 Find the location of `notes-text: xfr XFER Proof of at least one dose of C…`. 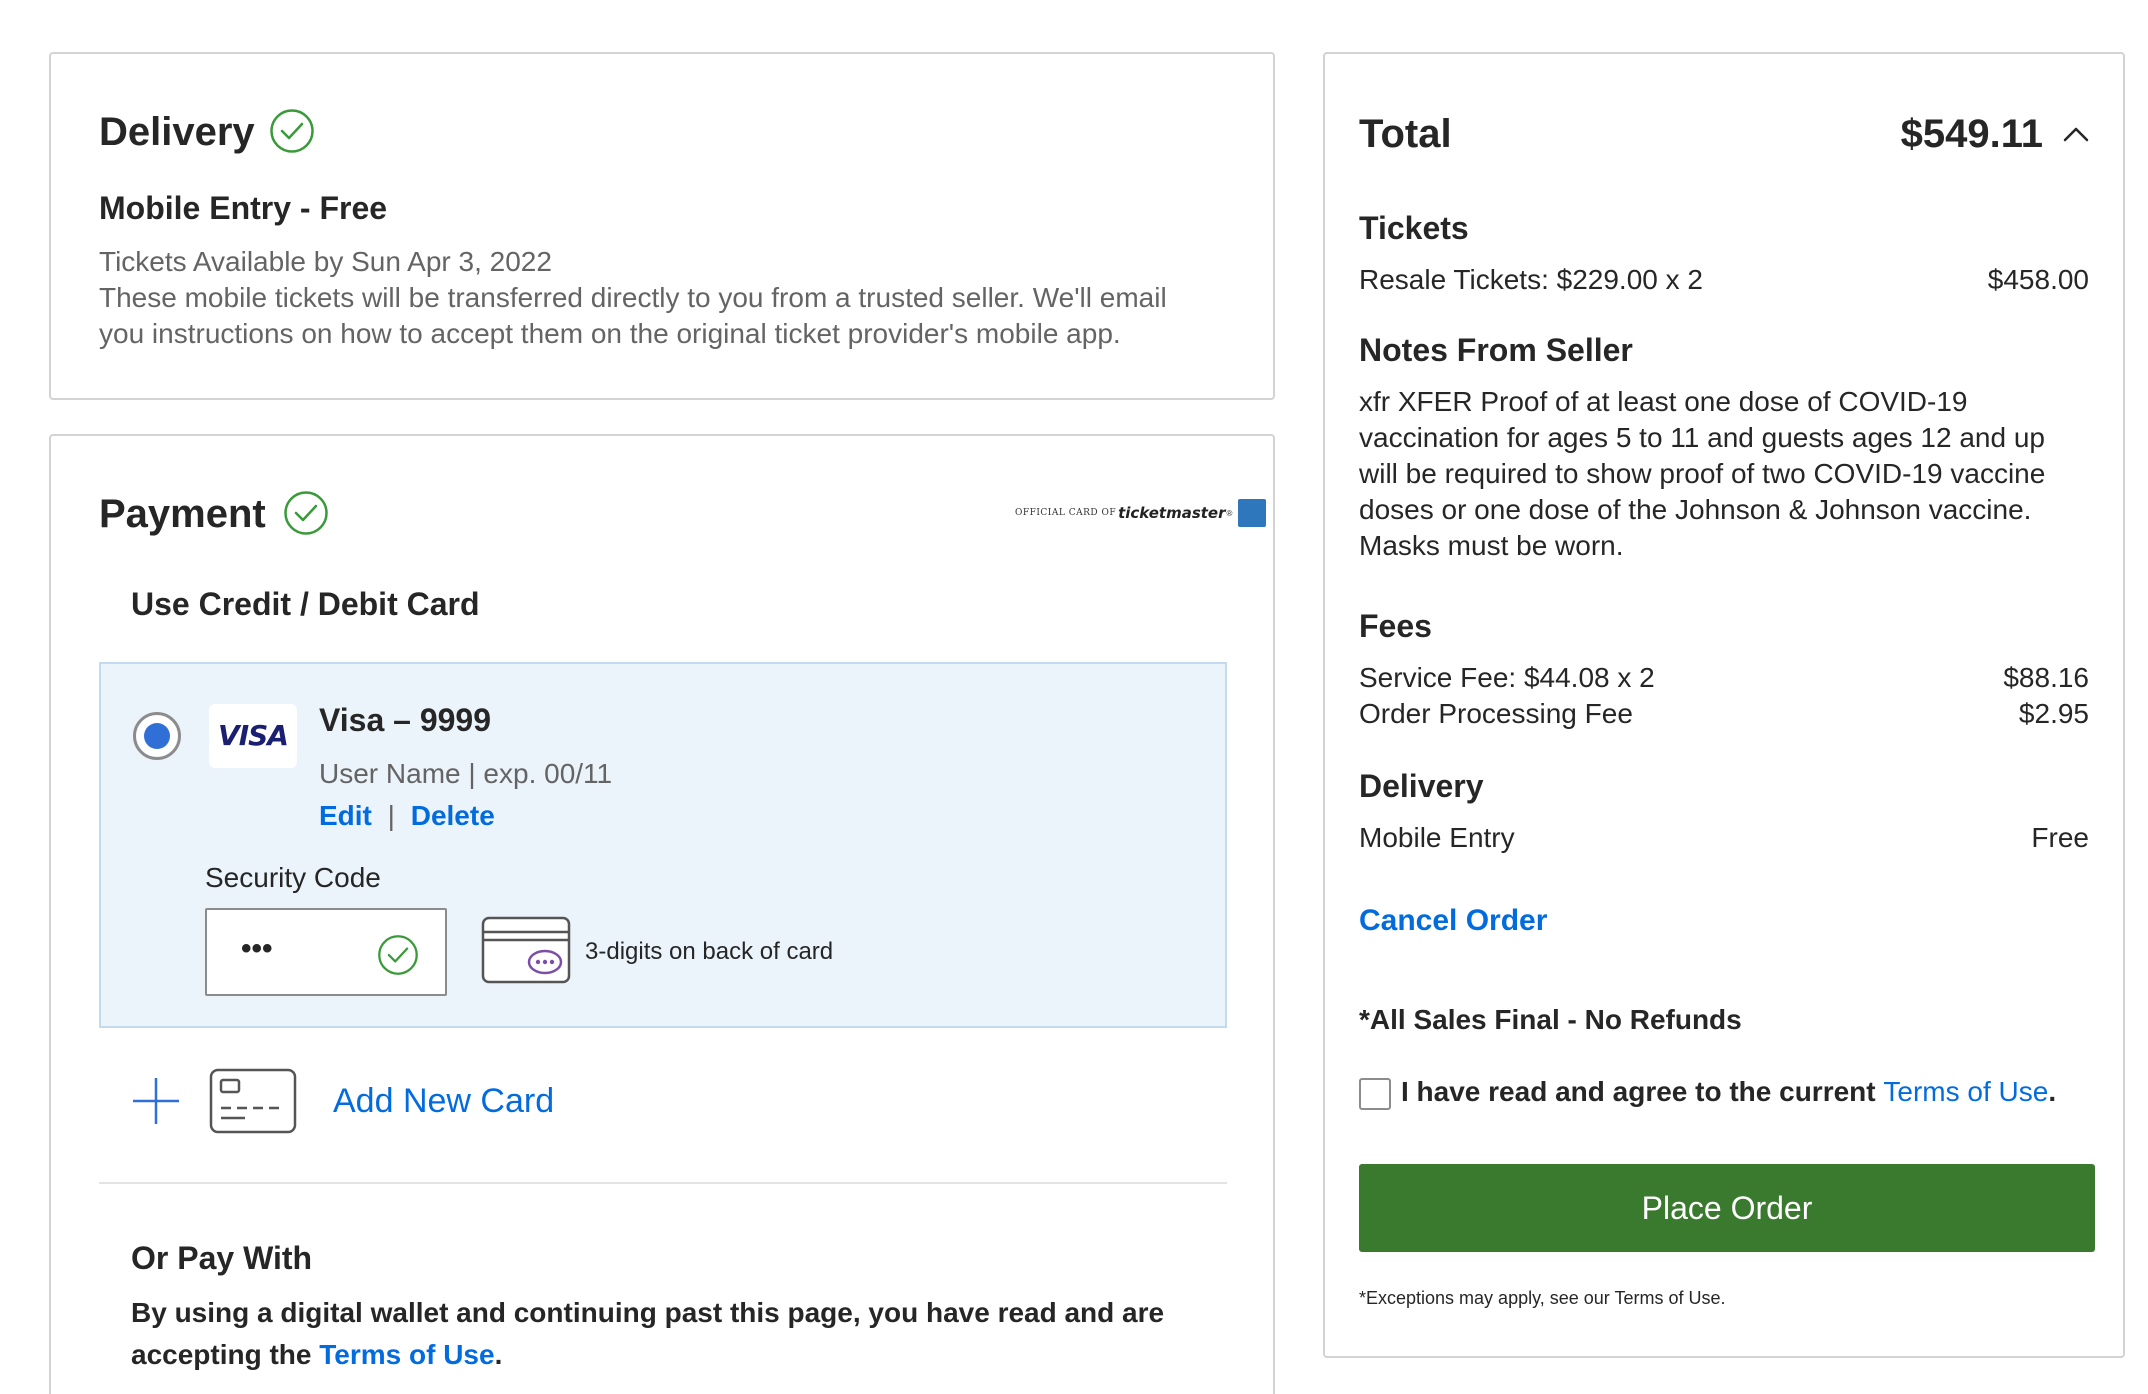

notes-text: xfr XFER Proof of at least one dose of C… is located at coordinates (1702, 474).